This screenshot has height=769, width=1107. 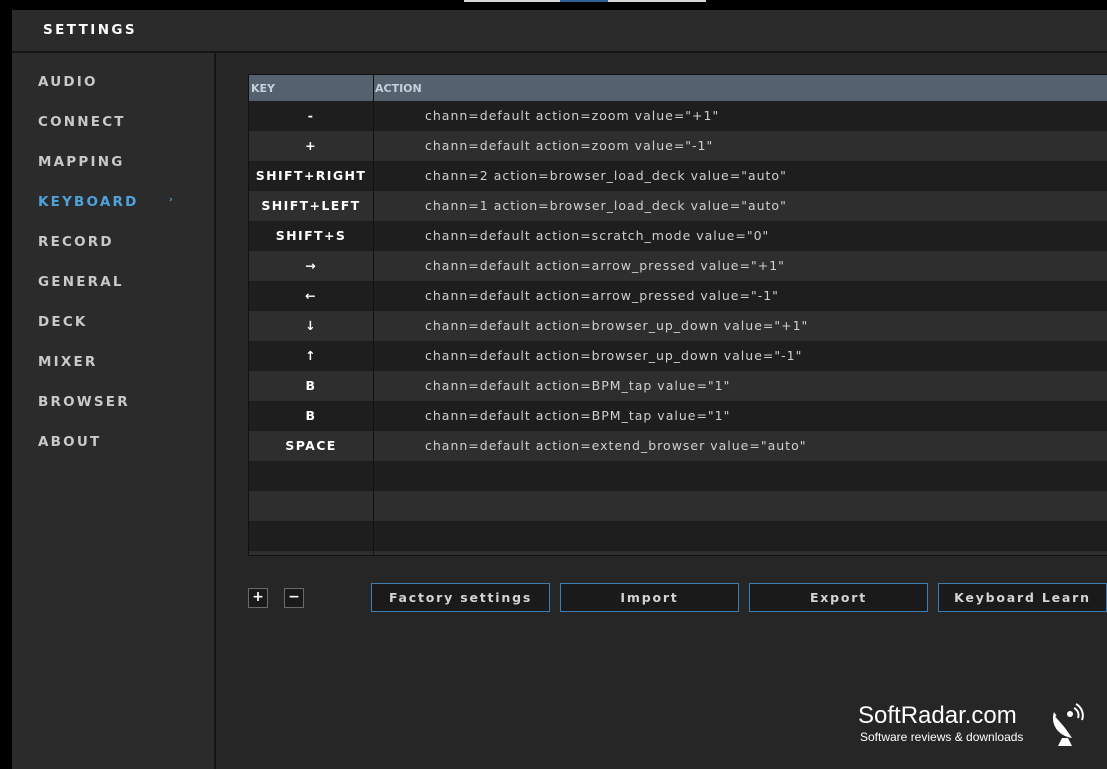 I want to click on key-cell: SPACE, so click(x=311, y=445).